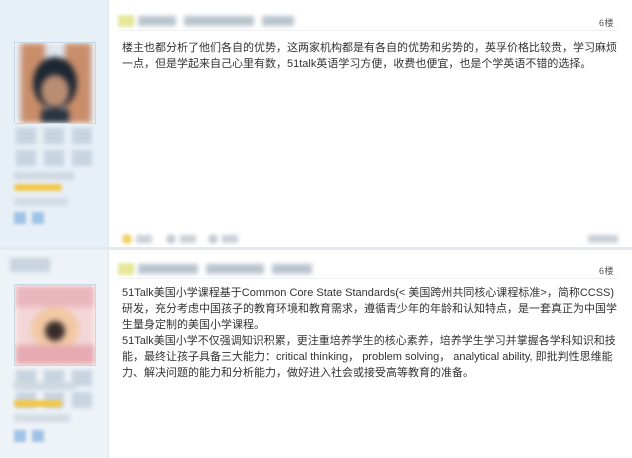  Describe the element at coordinates (230, 239) in the screenshot. I see `share-button` at that location.